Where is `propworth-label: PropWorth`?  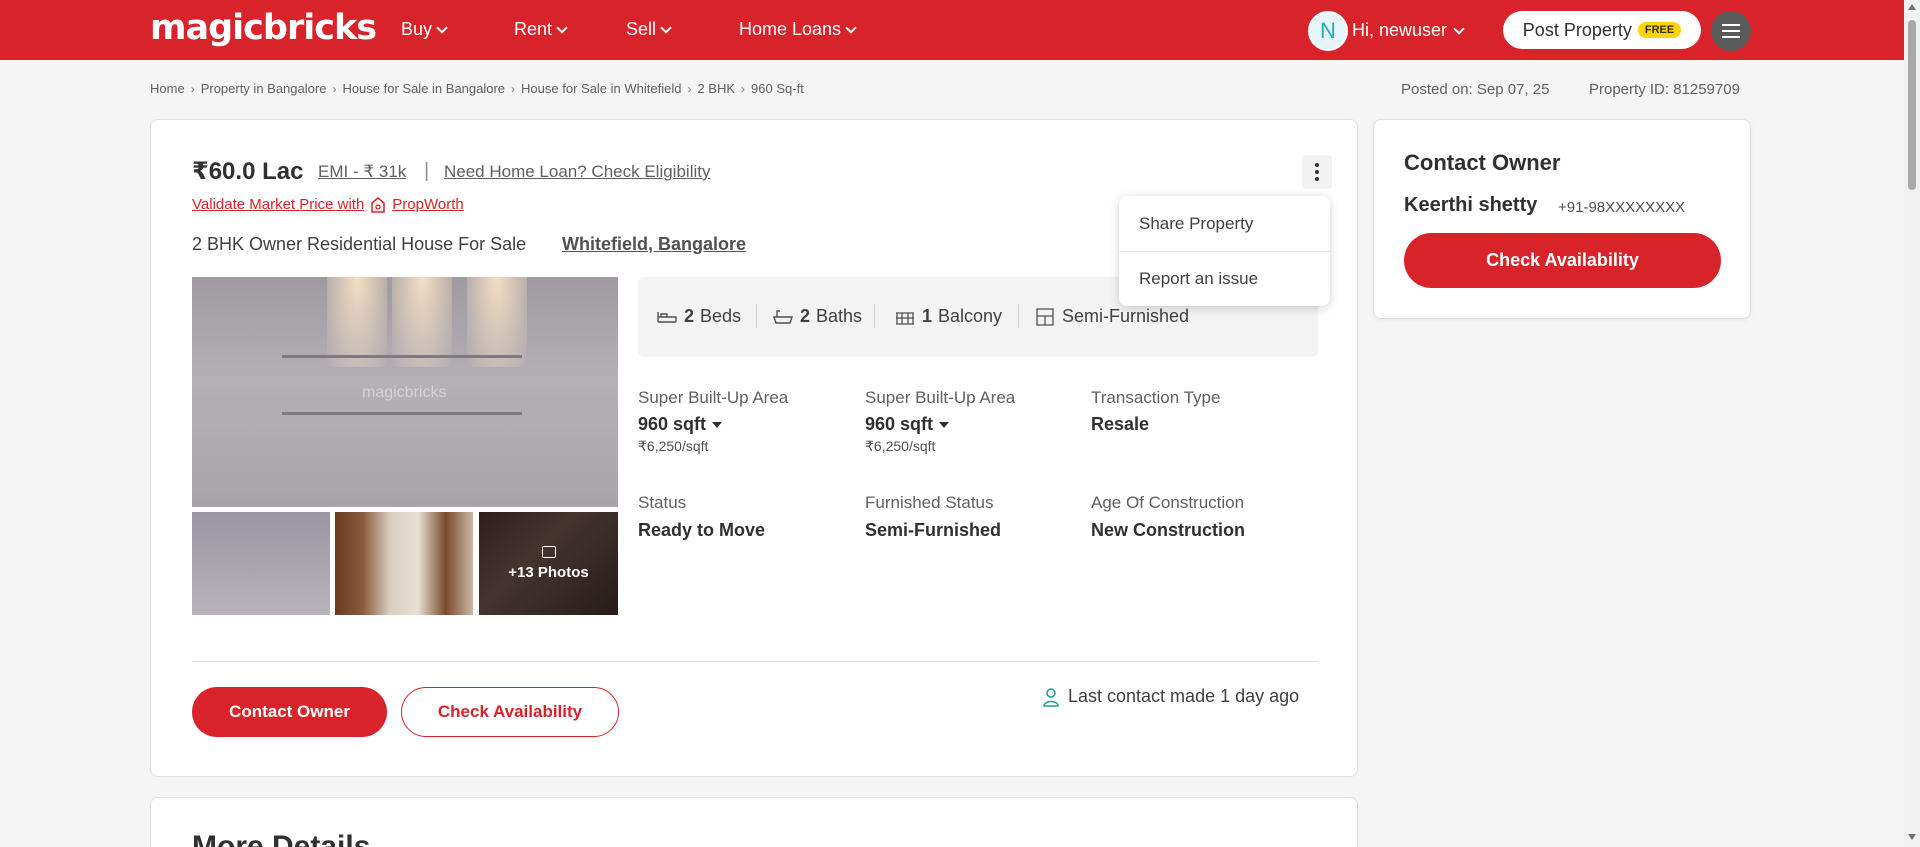 propworth-label: PropWorth is located at coordinates (428, 204).